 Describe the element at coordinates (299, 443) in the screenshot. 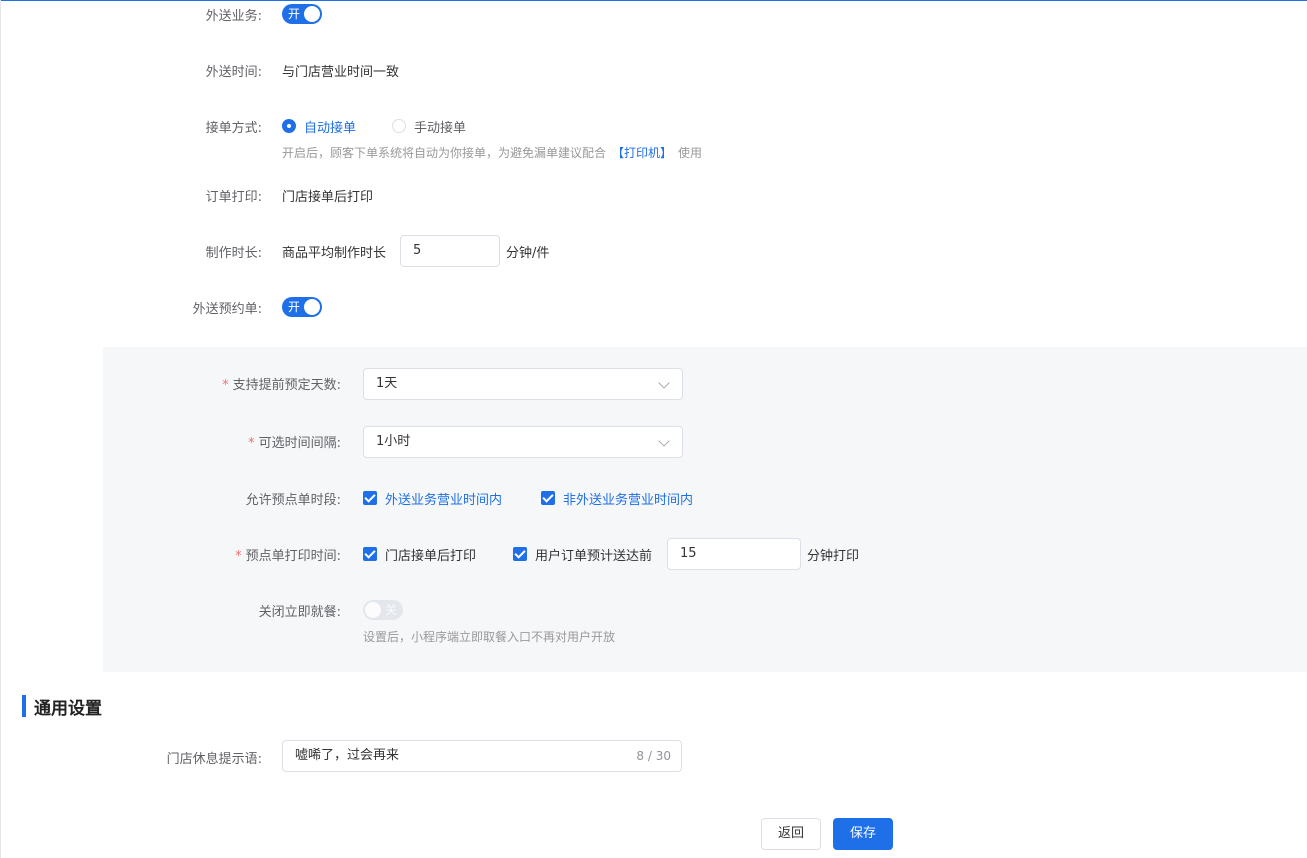

I see `time-interval-label-text: 可选时间间隔:` at that location.